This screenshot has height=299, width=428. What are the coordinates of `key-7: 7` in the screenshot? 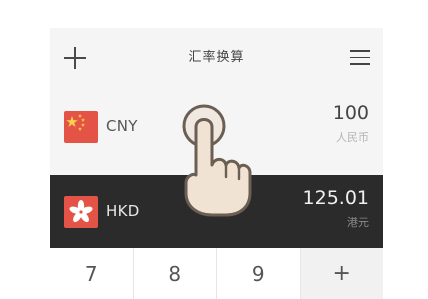 It's located at (92, 273).